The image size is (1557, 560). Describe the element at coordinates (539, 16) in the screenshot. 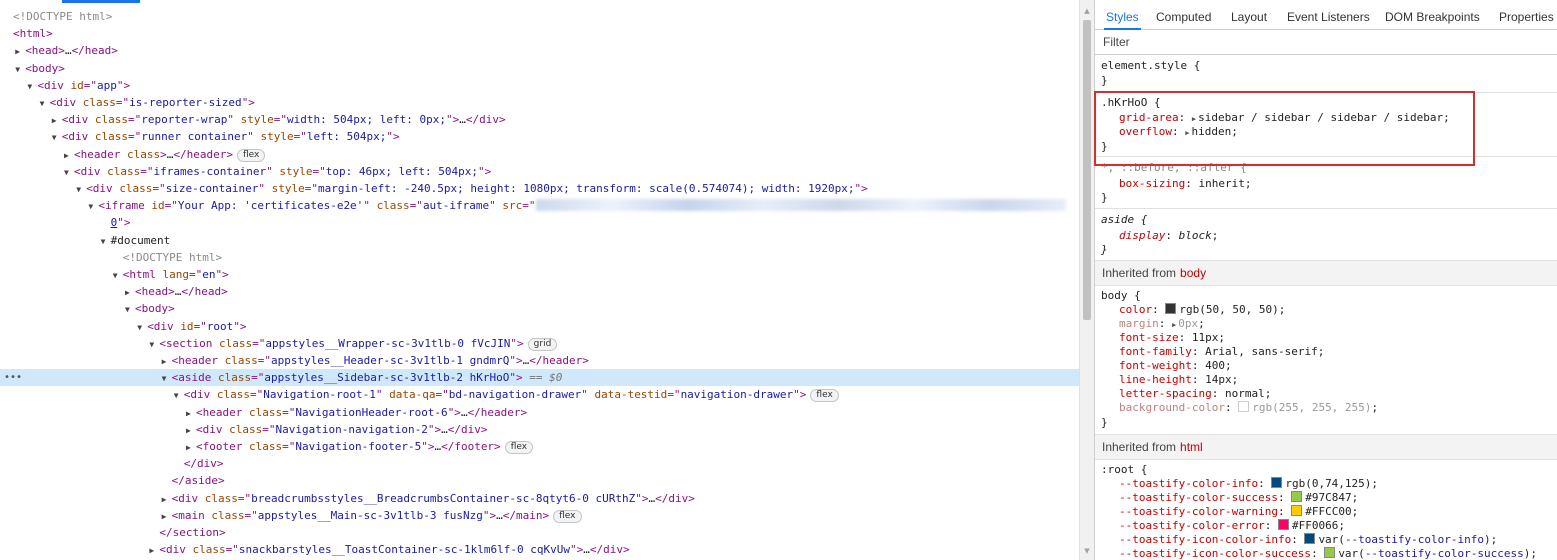

I see `dom-node: <!DOCTYPE html>` at that location.